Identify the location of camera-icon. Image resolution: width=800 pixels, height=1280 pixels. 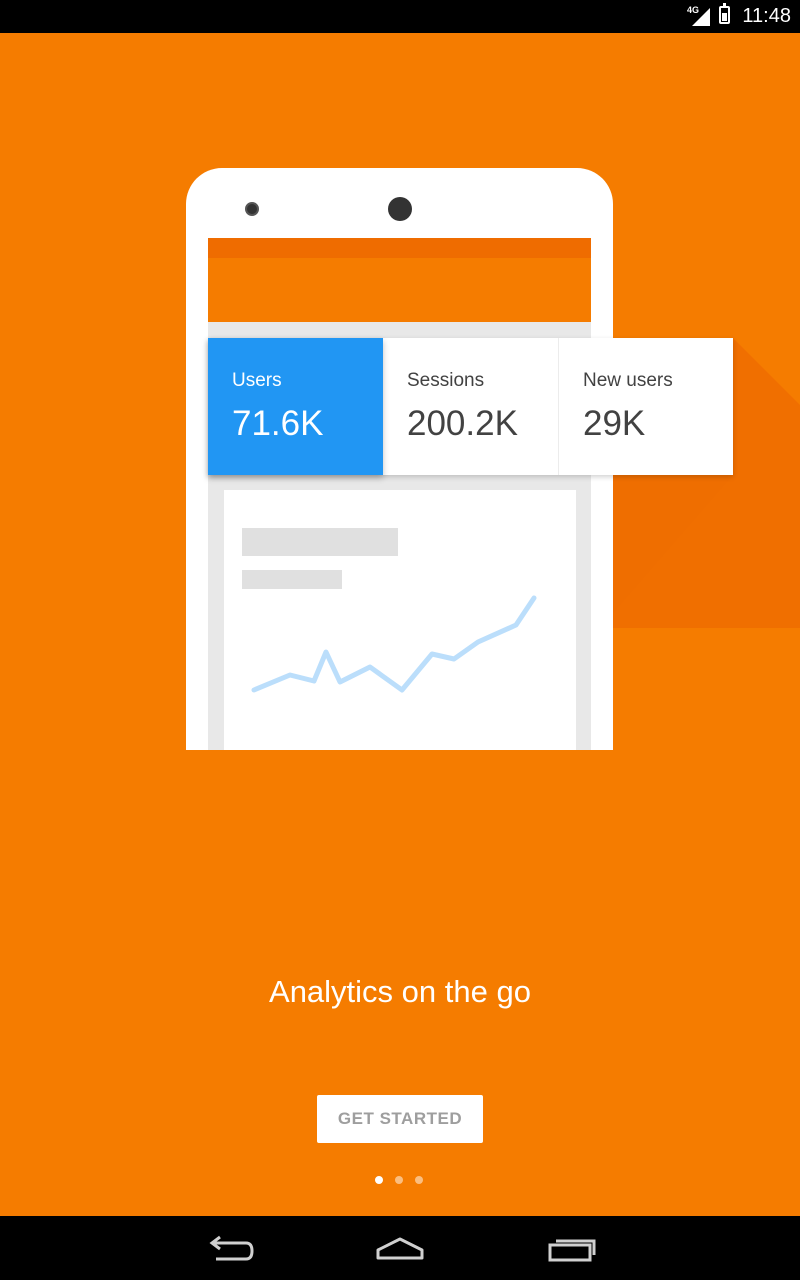
(252, 209).